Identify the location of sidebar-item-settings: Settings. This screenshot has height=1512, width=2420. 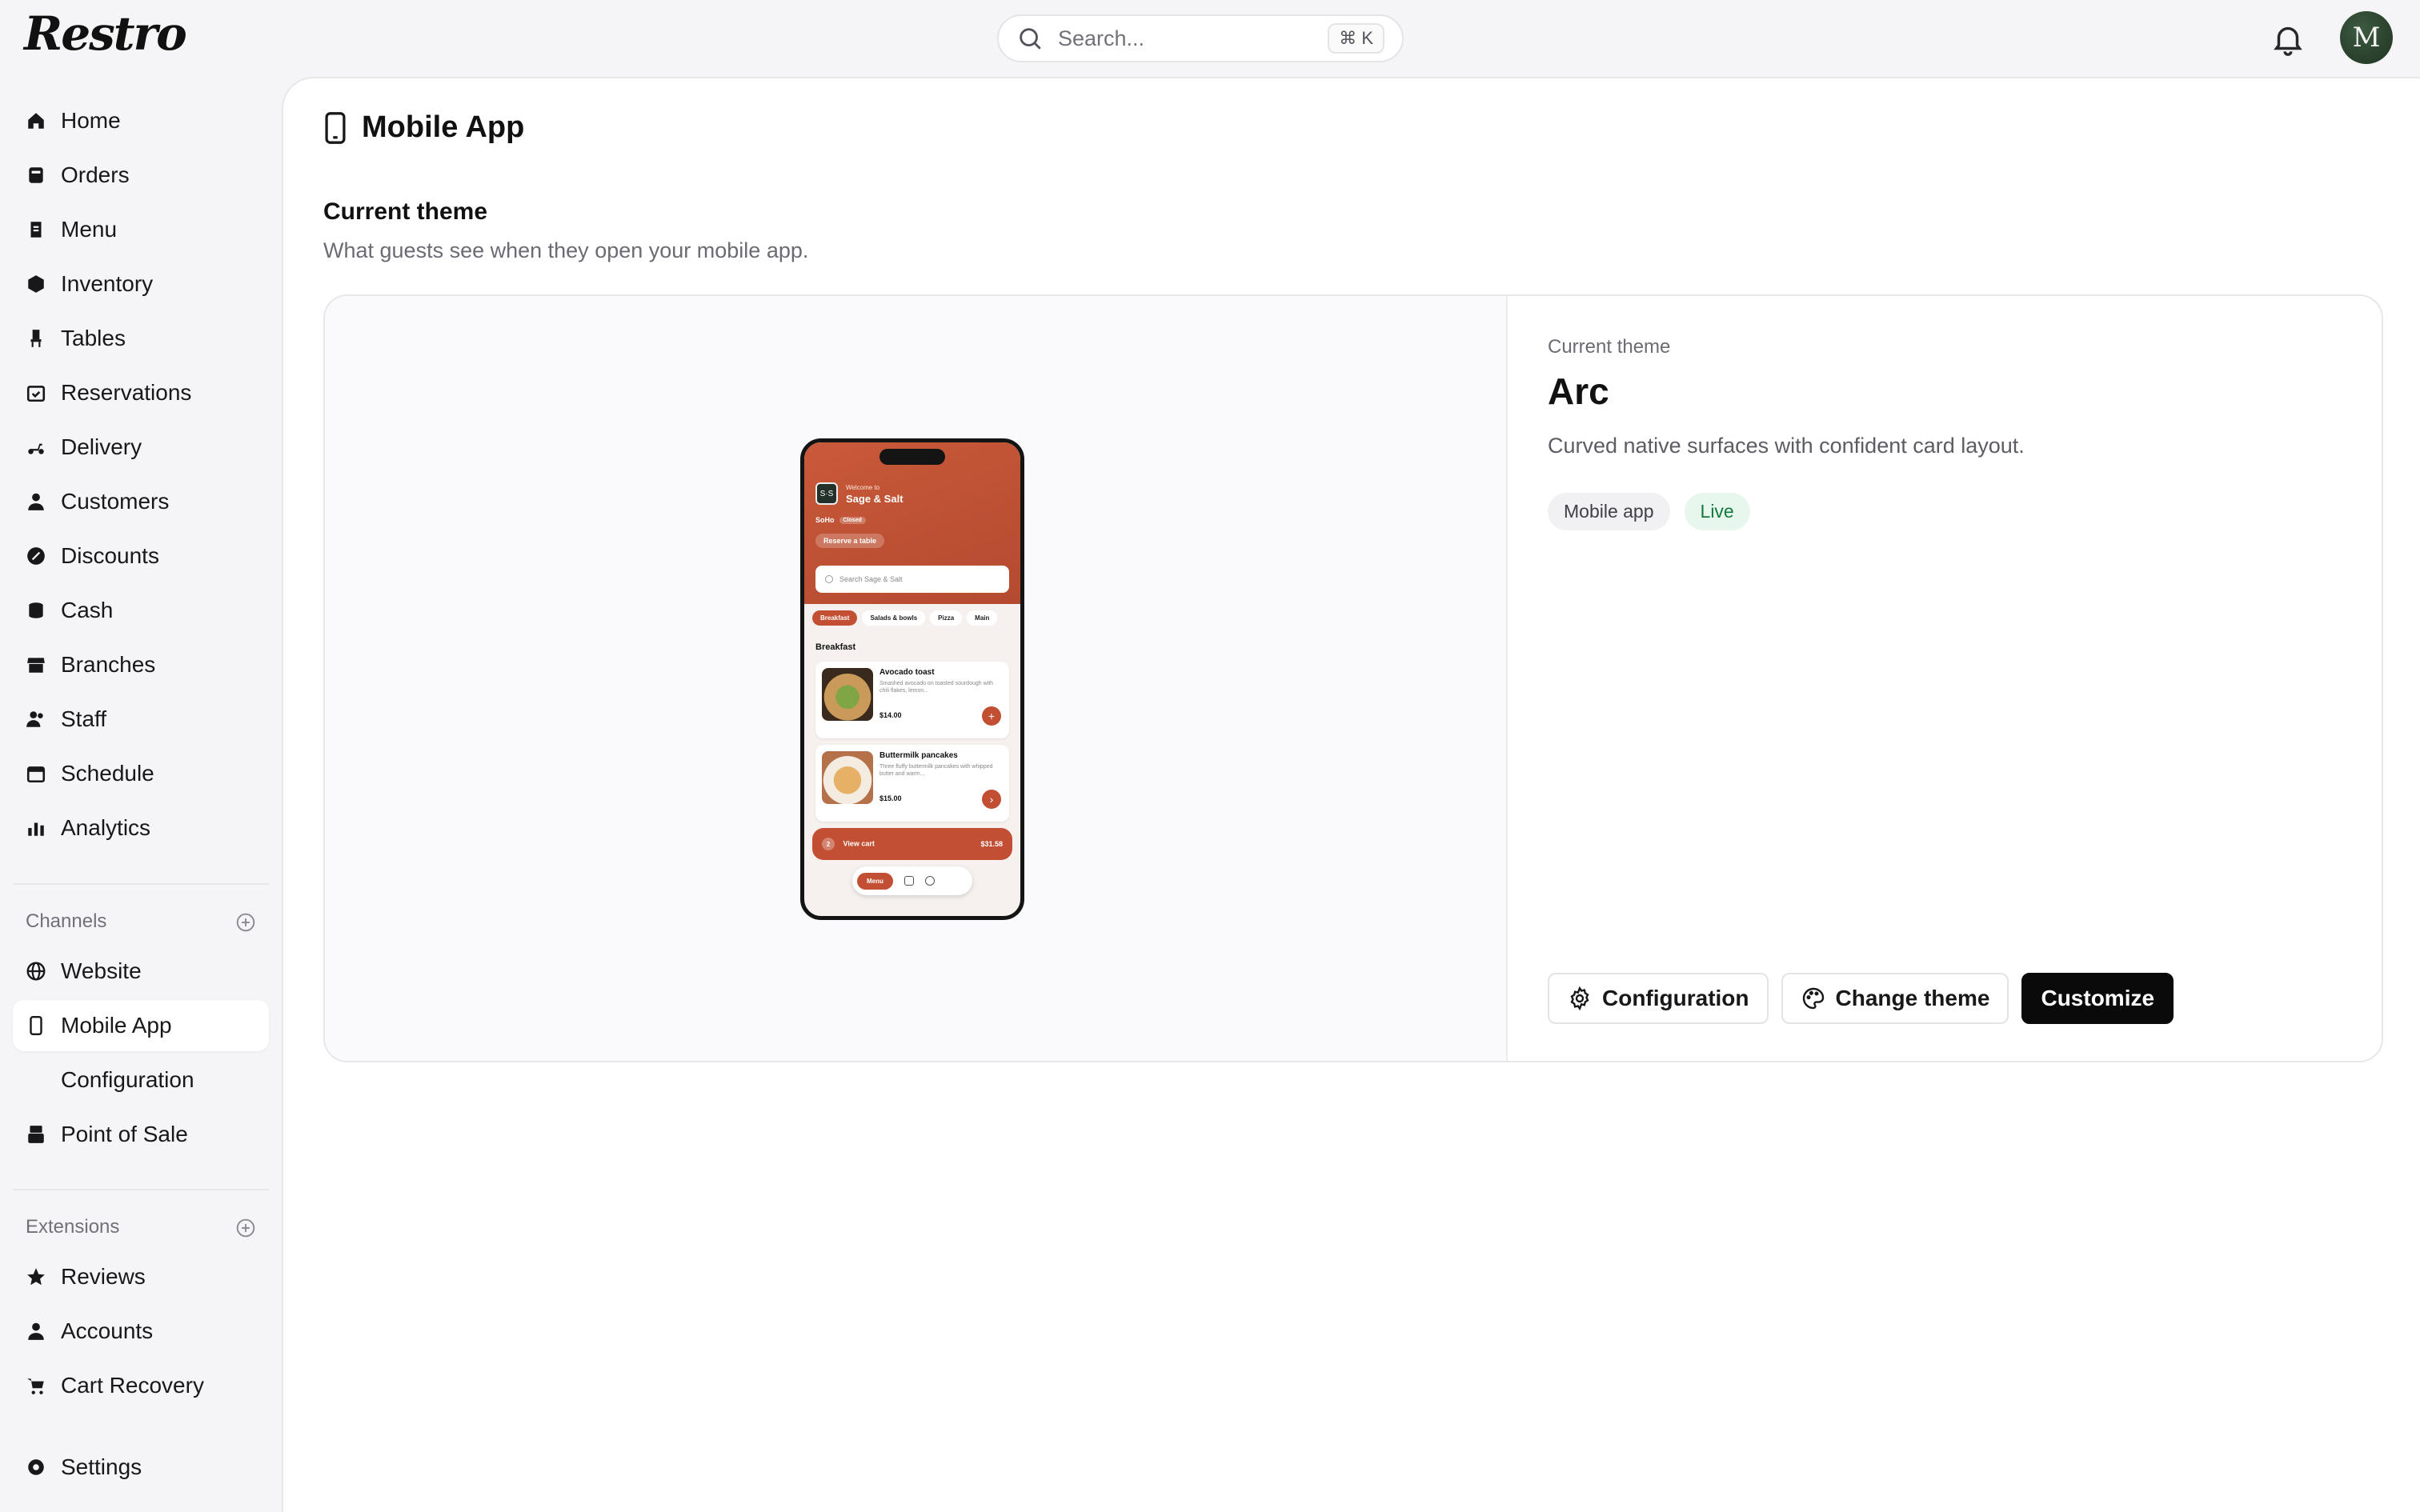
(141, 1467).